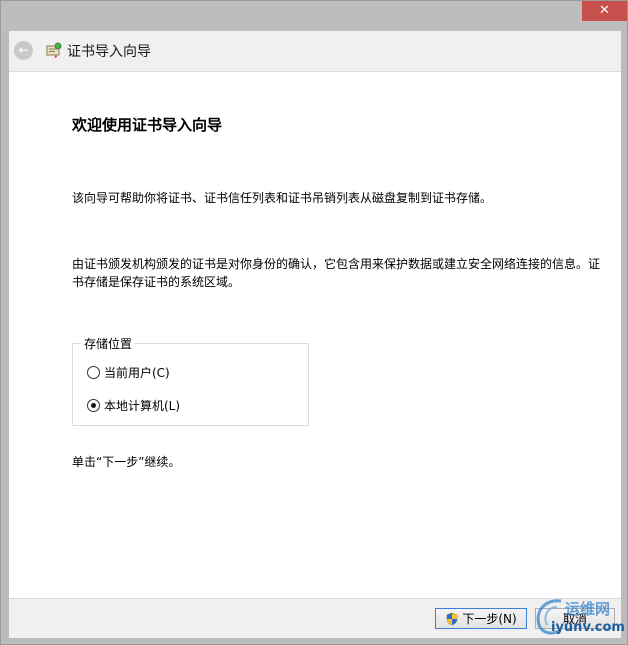  Describe the element at coordinates (190, 380) in the screenshot. I see `store-location-group: 存储位置 当前用户(C) 本地计算机(L)` at that location.